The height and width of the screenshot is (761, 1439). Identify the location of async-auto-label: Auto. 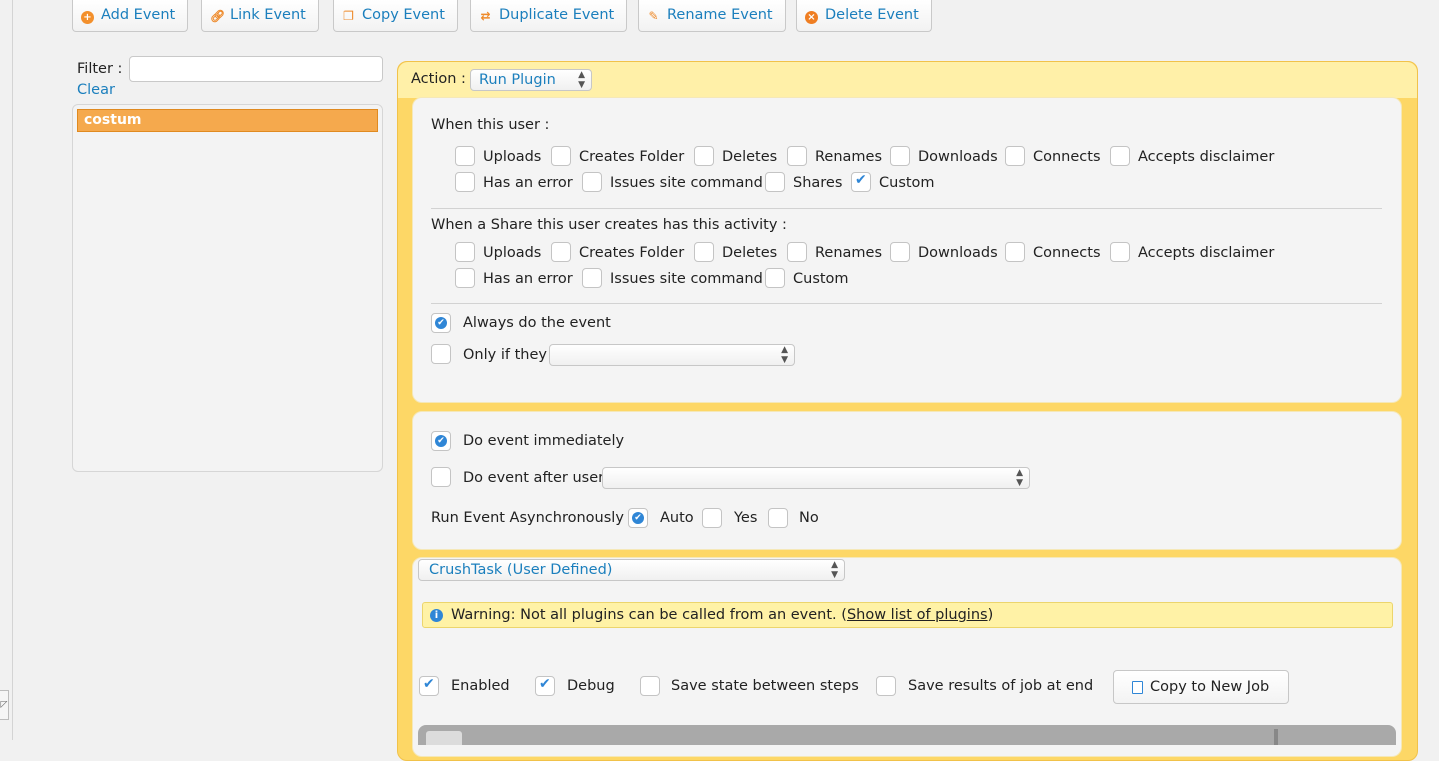
(677, 518).